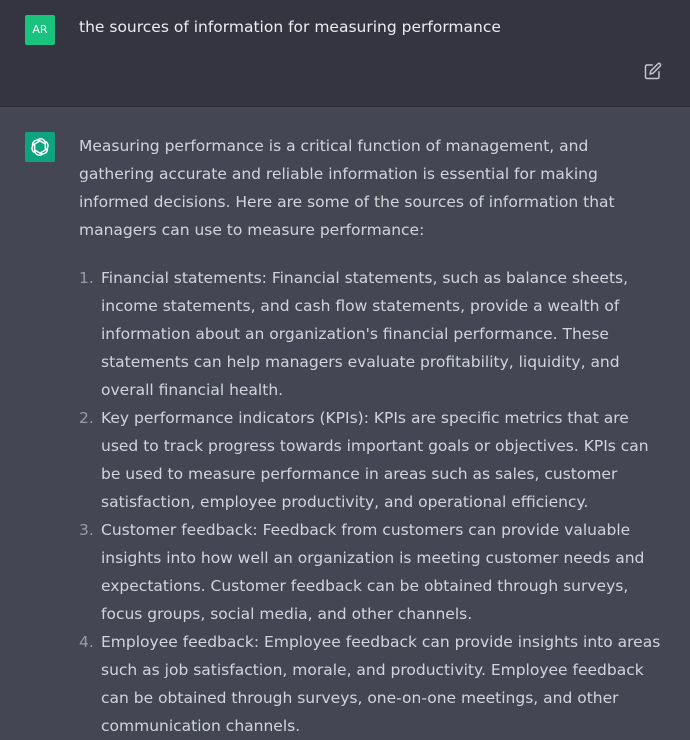 The width and height of the screenshot is (690, 740). I want to click on list-item-number: 1., so click(86, 278).